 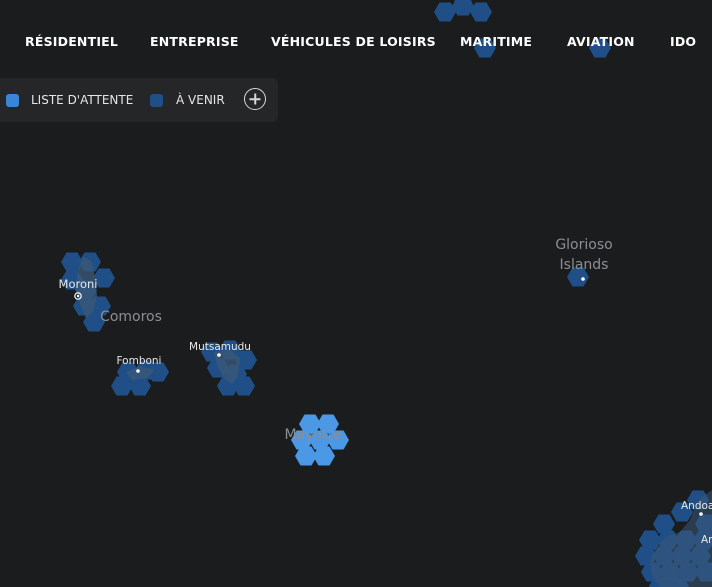 I want to click on legend-upcoming-label: À VENIR, so click(x=200, y=100).